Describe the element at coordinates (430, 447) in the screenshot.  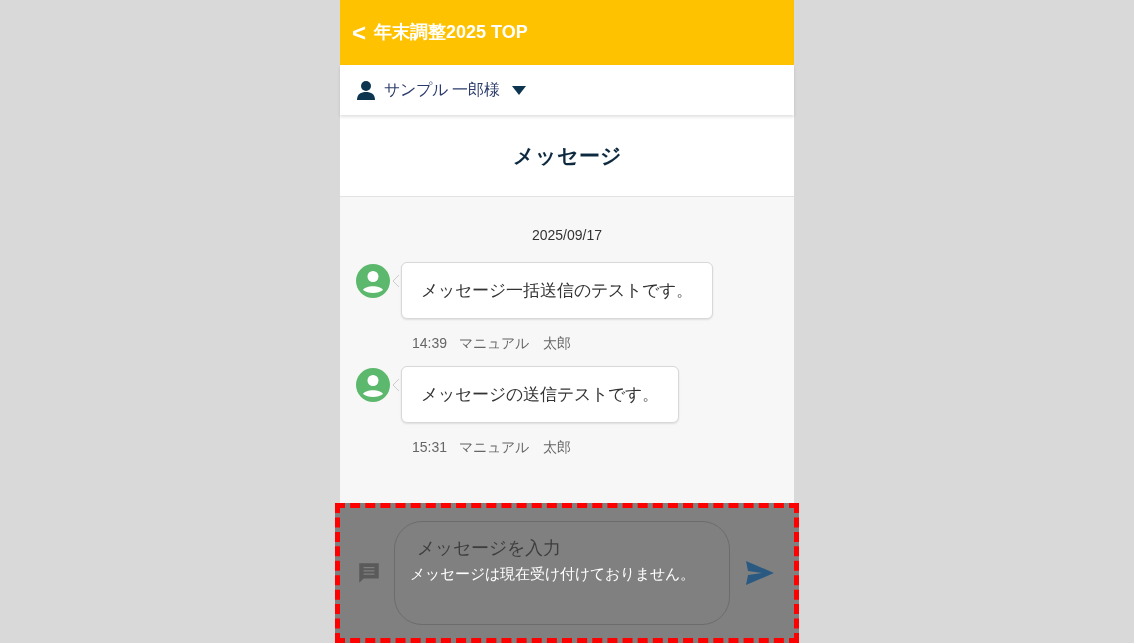
I see `message-time: 15:31` at that location.